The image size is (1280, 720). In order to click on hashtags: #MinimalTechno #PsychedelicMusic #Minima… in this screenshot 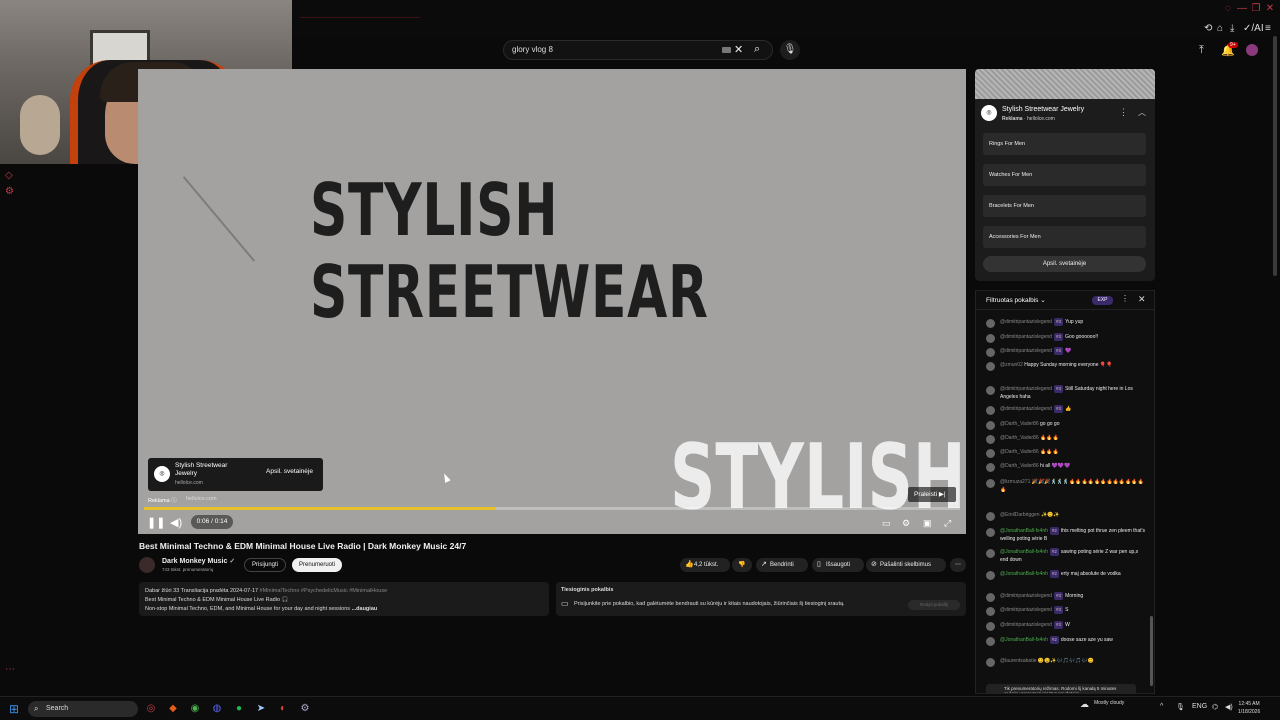, I will do `click(323, 591)`.